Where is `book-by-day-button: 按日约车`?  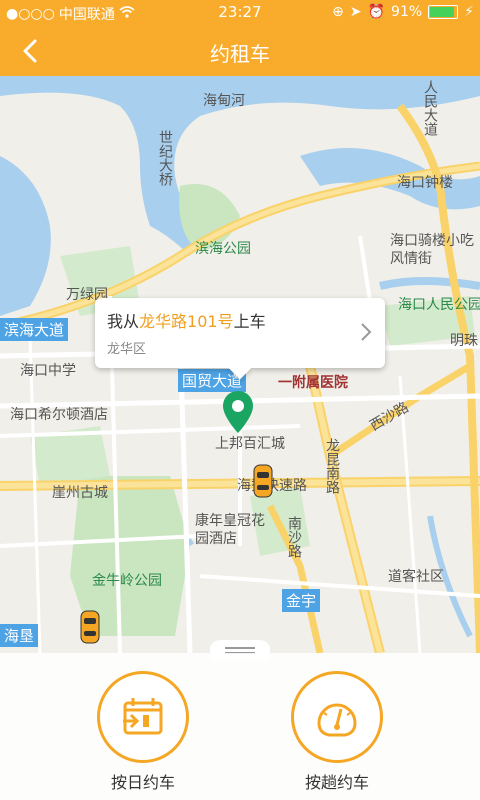 book-by-day-button: 按日约车 is located at coordinates (143, 732).